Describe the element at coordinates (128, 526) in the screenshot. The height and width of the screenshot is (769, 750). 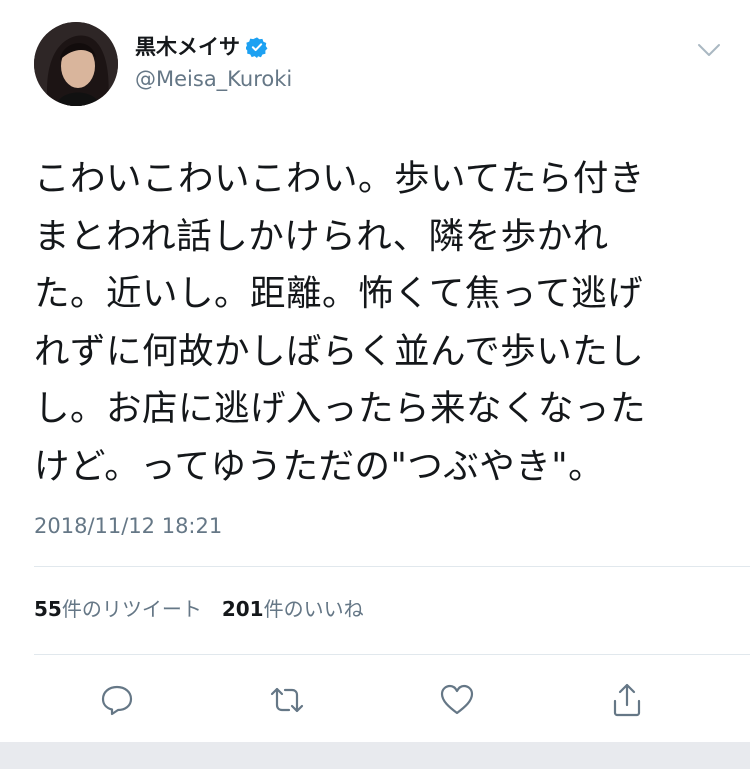
I see `tweet-timestamp: 2018/11/12 18:21` at that location.